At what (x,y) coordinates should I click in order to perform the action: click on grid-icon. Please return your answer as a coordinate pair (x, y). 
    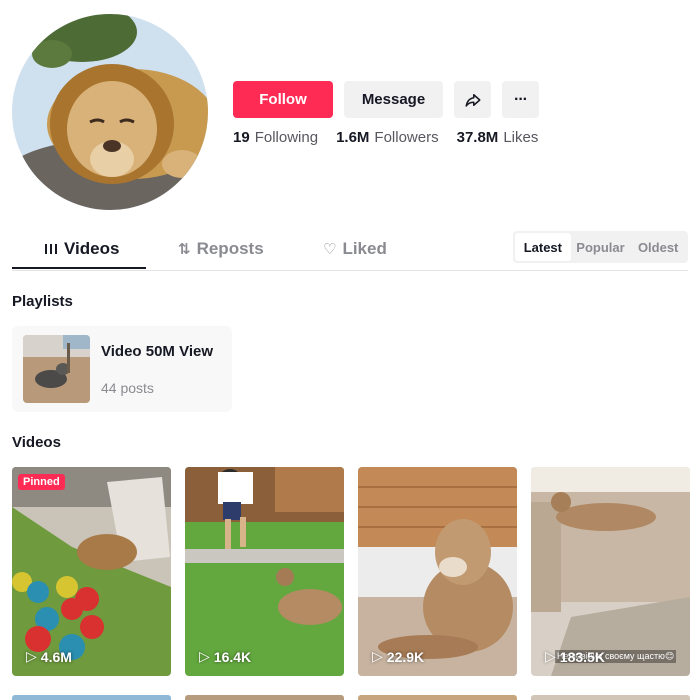
    Looking at the image, I should click on (51, 249).